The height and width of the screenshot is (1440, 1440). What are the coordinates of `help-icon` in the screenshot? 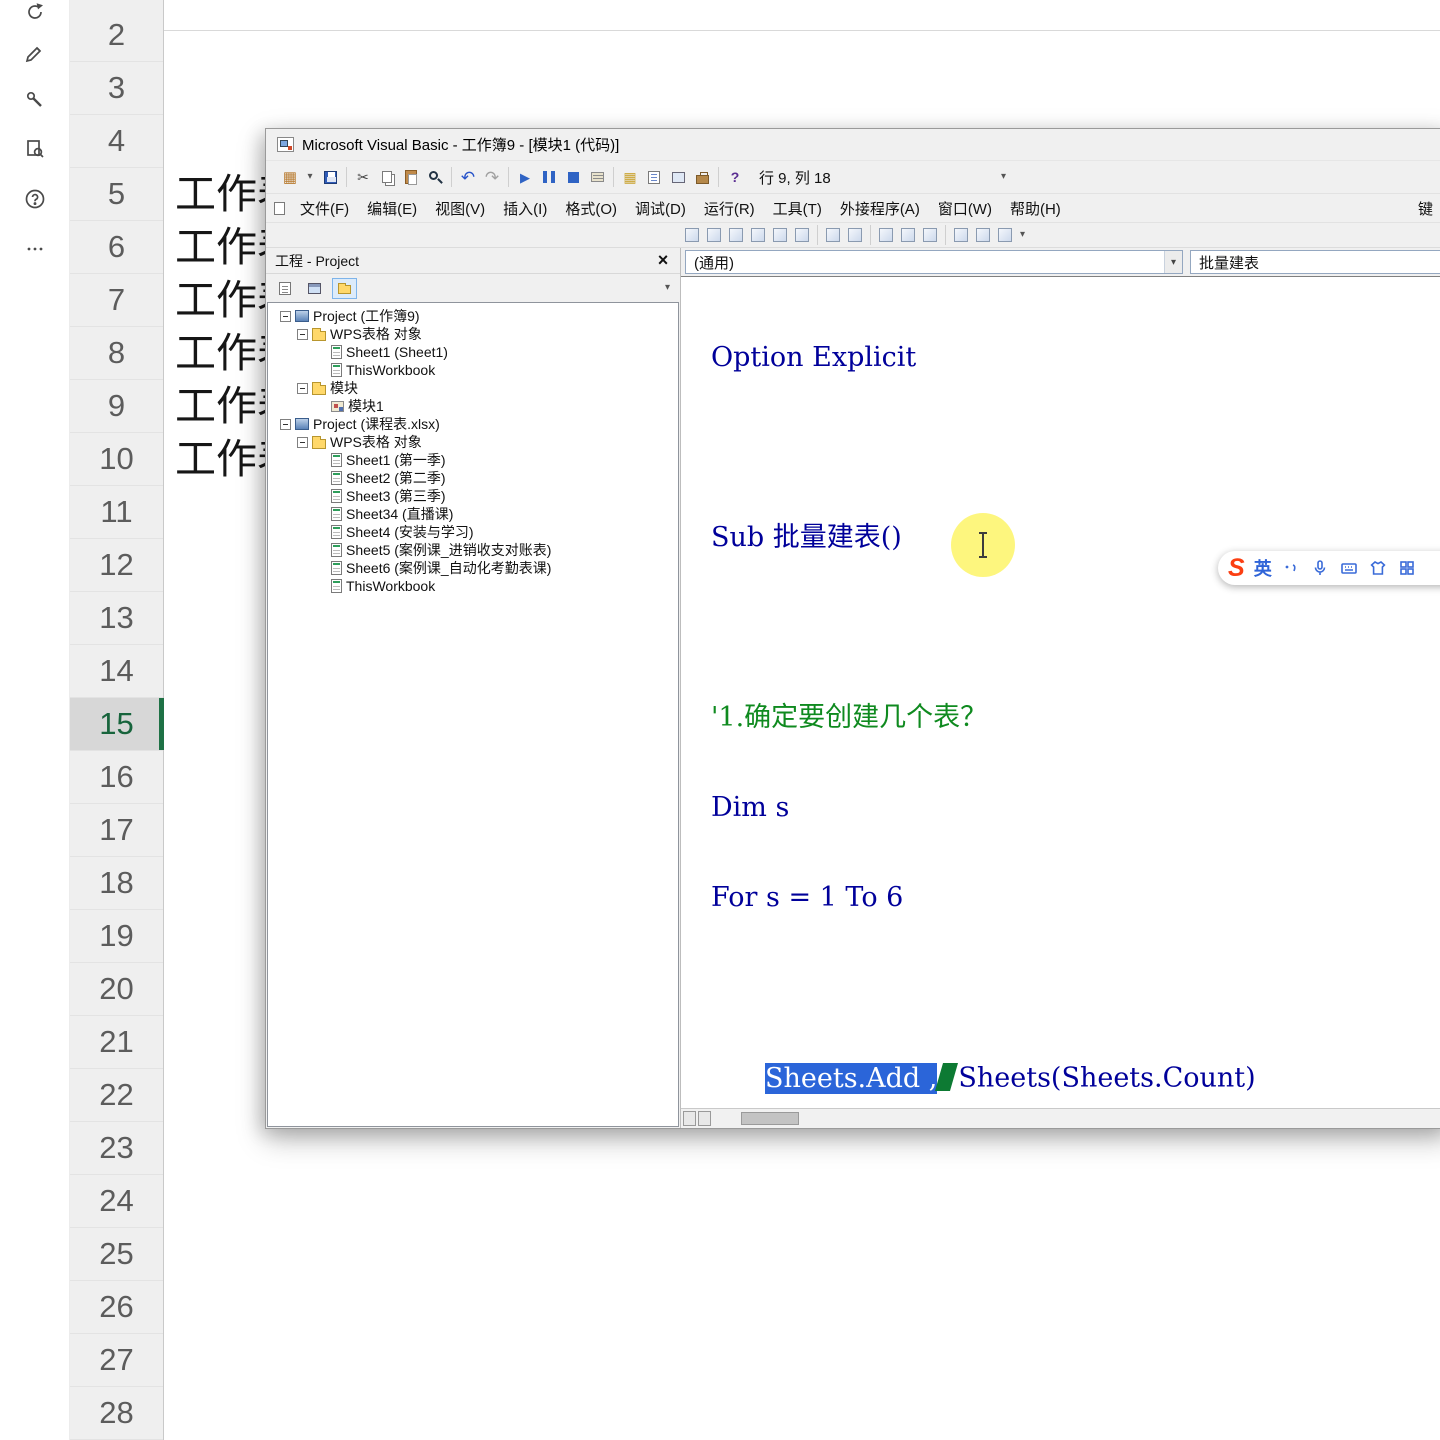 It's located at (35, 199).